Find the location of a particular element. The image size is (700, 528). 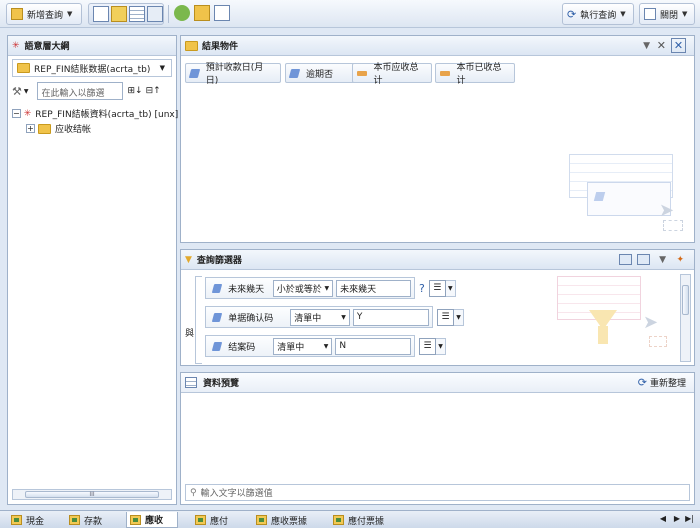

scrollbar-thumb: III is located at coordinates (92, 494).